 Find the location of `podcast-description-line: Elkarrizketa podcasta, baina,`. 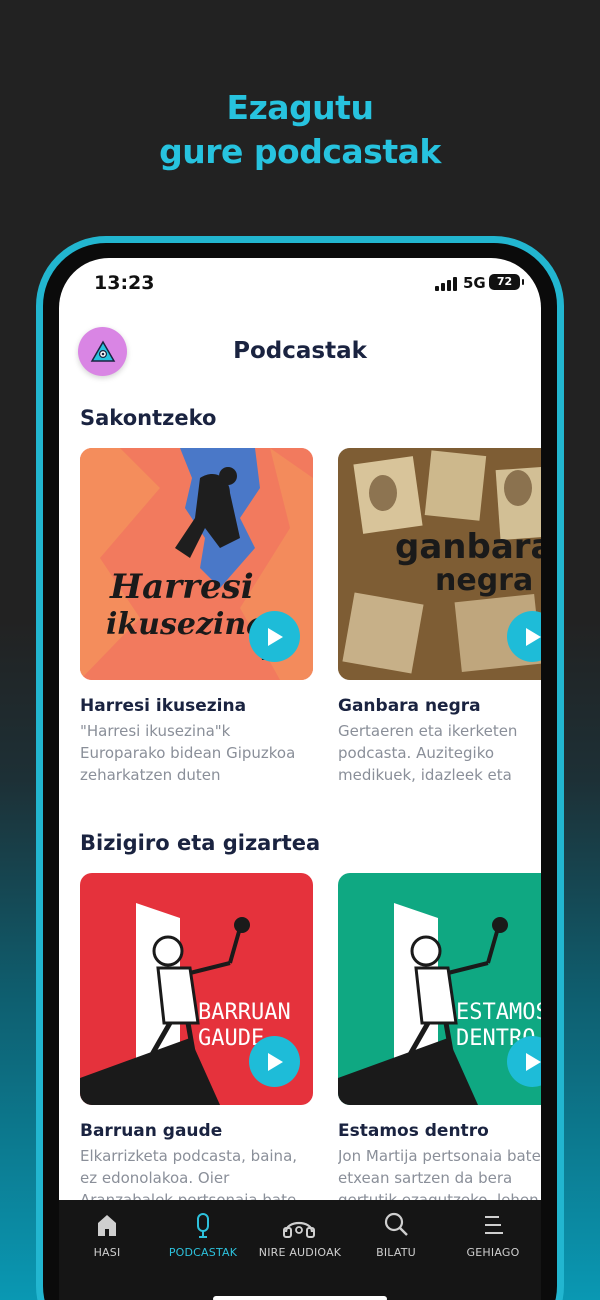

podcast-description-line: Elkarrizketa podcasta, baina, is located at coordinates (189, 1156).